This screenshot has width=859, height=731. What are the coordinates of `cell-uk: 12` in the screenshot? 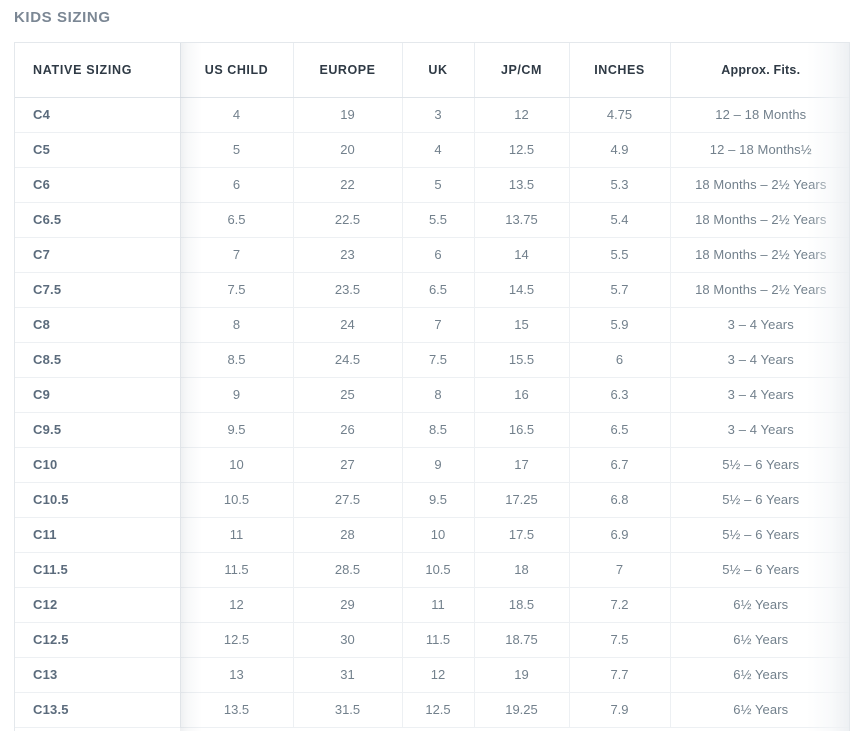 It's located at (438, 675).